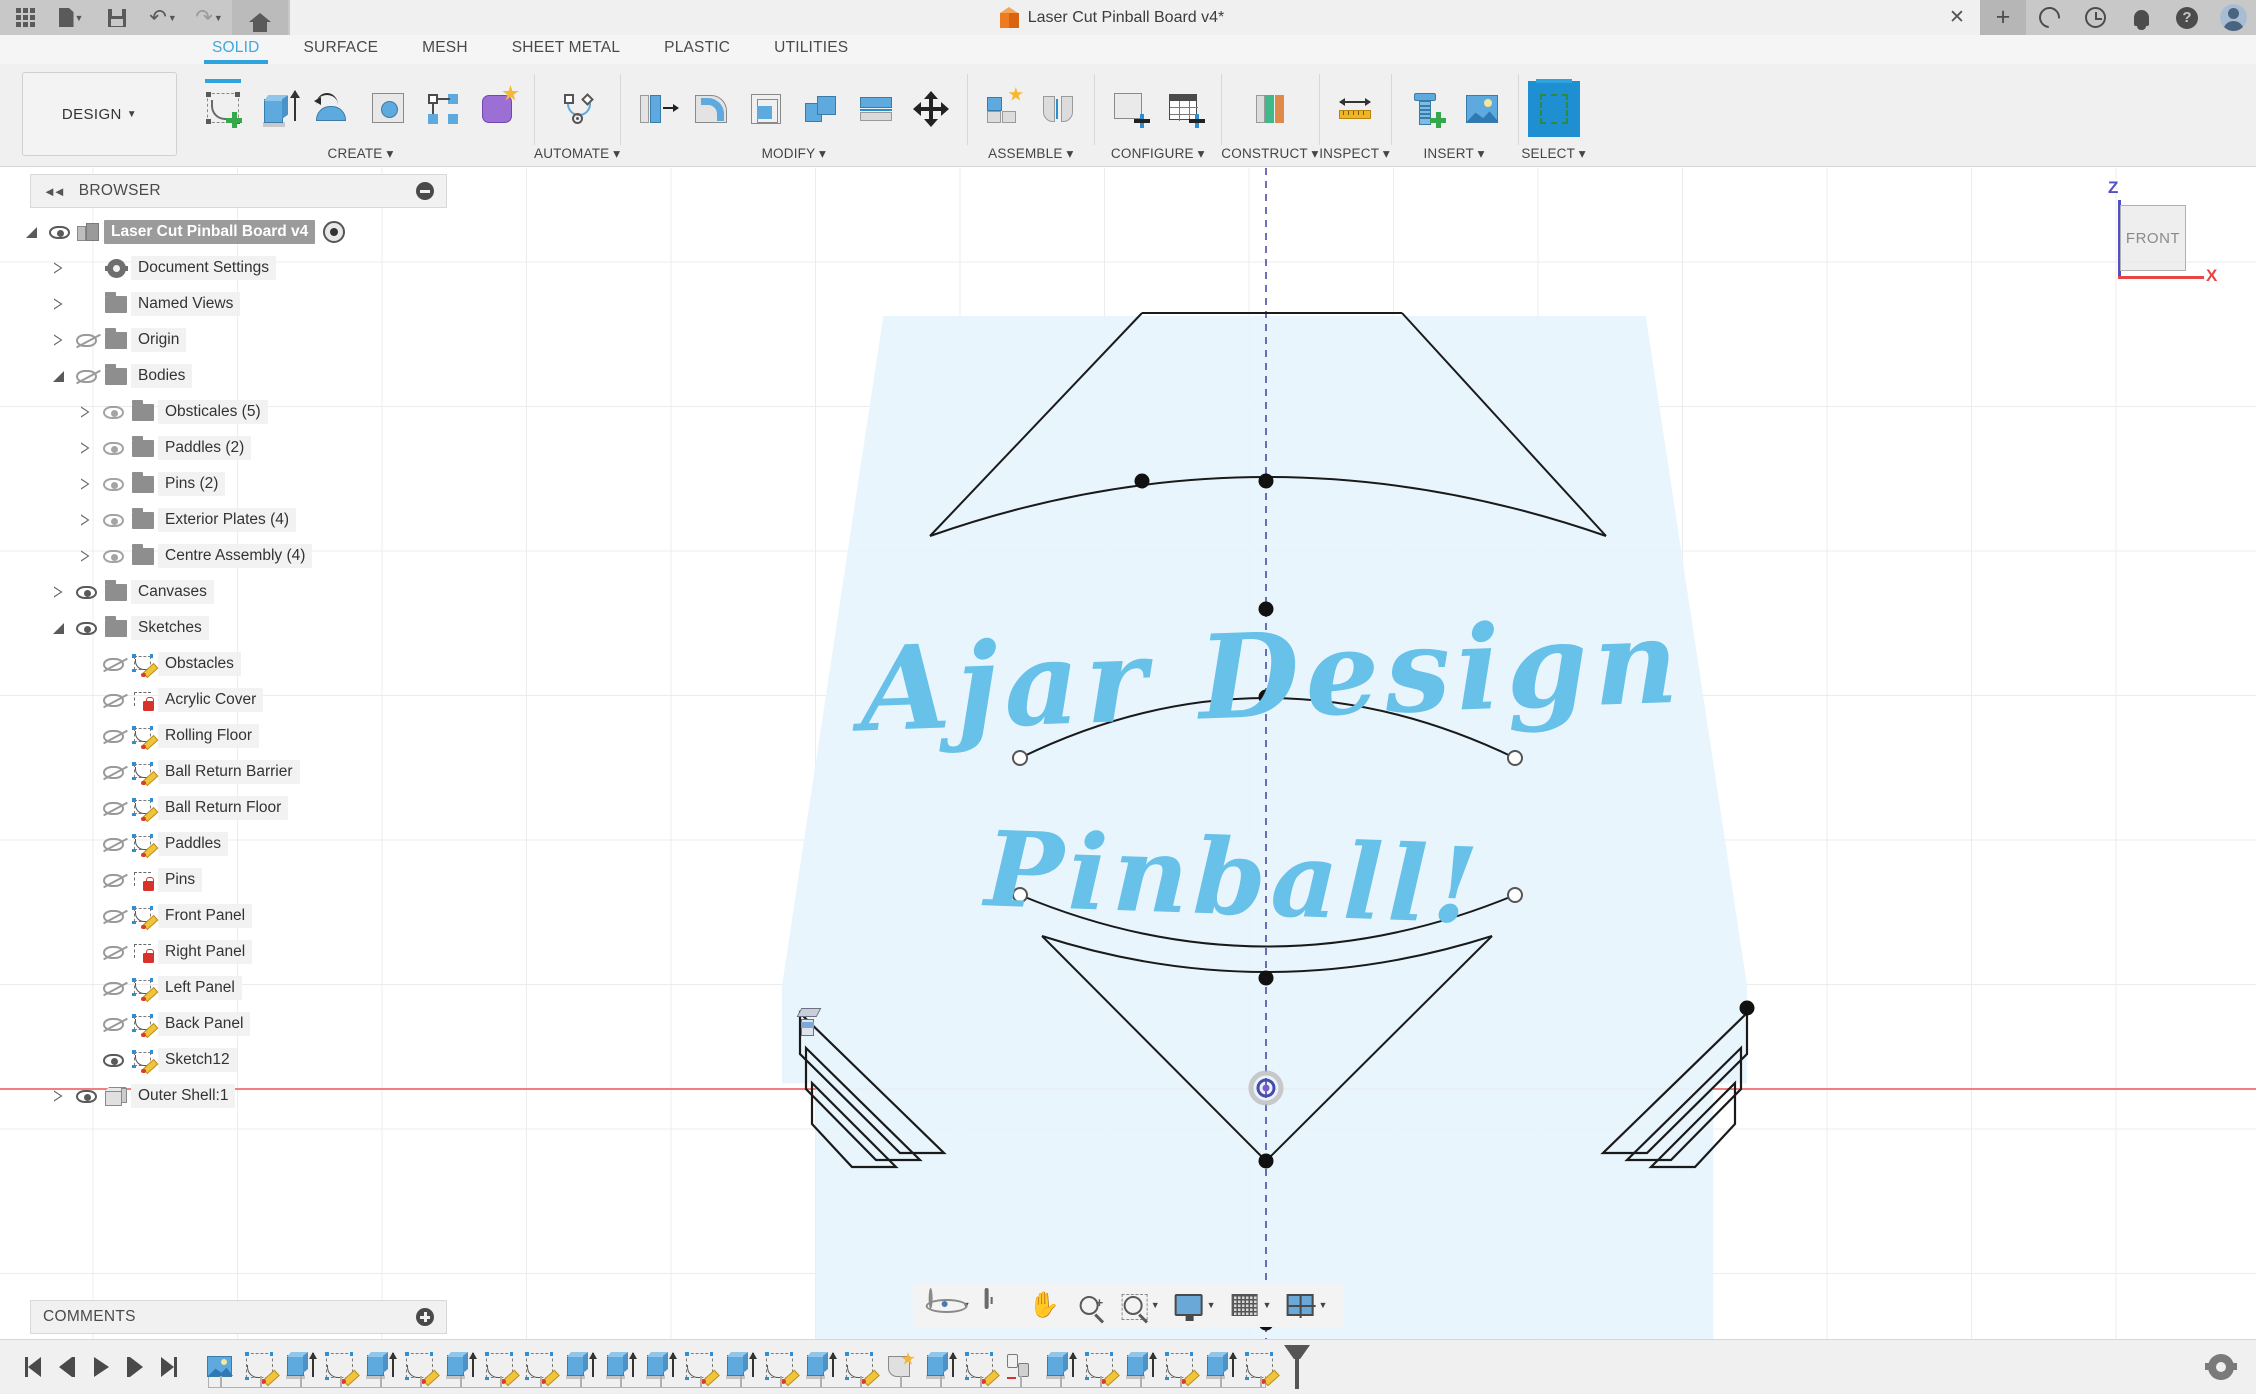 The image size is (2256, 1394). What do you see at coordinates (425, 1317) in the screenshot?
I see `add-comment-icon` at bounding box center [425, 1317].